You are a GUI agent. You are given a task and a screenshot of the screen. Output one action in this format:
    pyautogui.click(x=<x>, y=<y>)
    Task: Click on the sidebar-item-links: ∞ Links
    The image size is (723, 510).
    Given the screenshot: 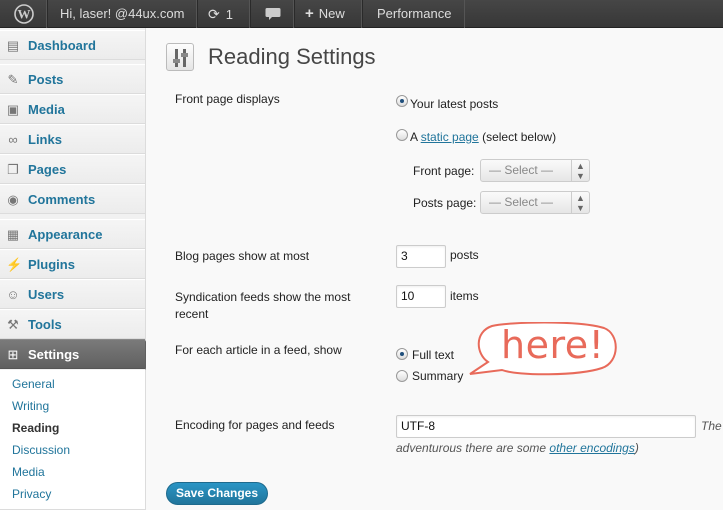 What is the action you would take?
    pyautogui.click(x=72, y=139)
    